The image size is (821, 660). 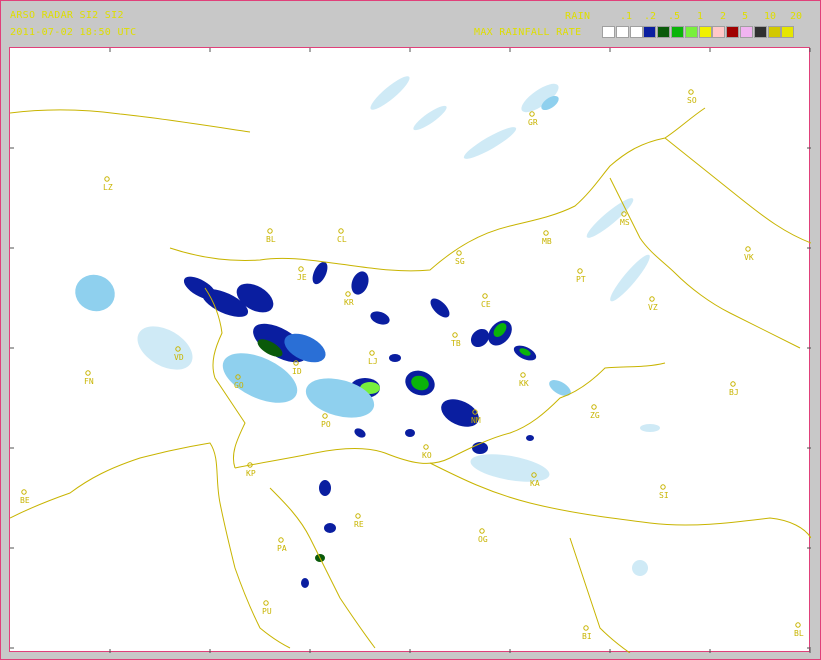 I want to click on city-marker: PU, so click(x=267, y=608).